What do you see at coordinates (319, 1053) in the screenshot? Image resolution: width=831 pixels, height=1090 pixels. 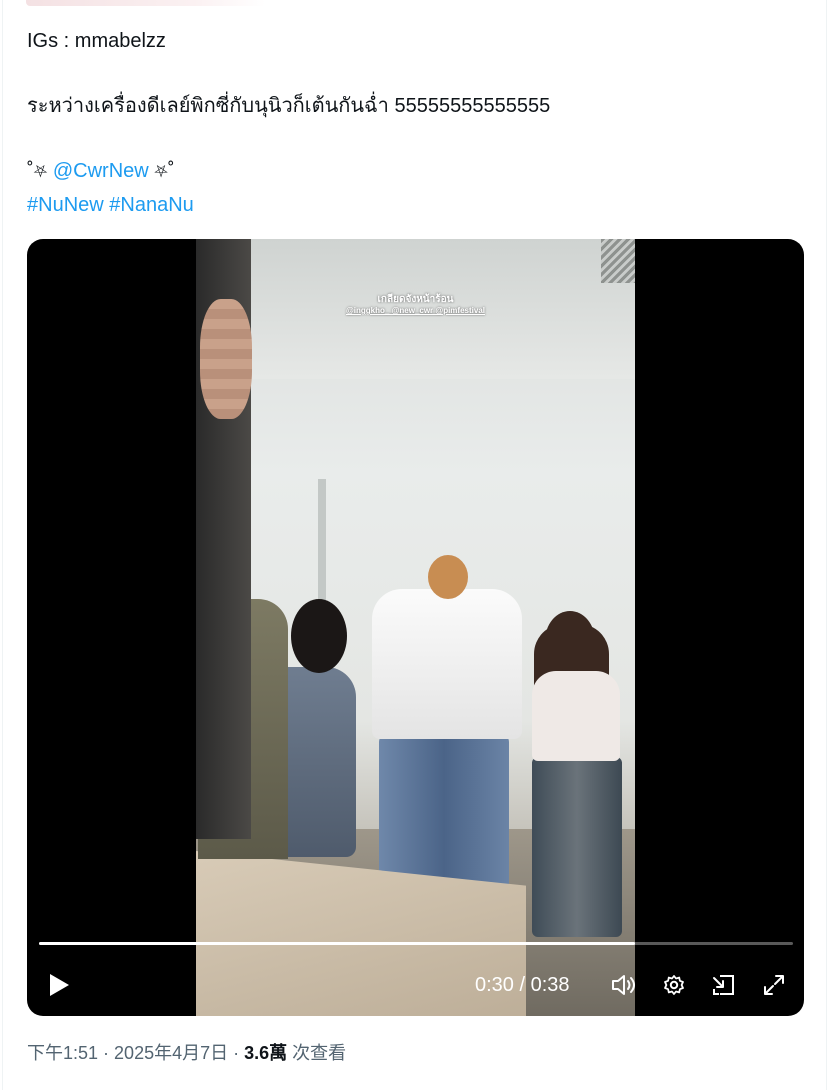 I see `views-label: 次查看` at bounding box center [319, 1053].